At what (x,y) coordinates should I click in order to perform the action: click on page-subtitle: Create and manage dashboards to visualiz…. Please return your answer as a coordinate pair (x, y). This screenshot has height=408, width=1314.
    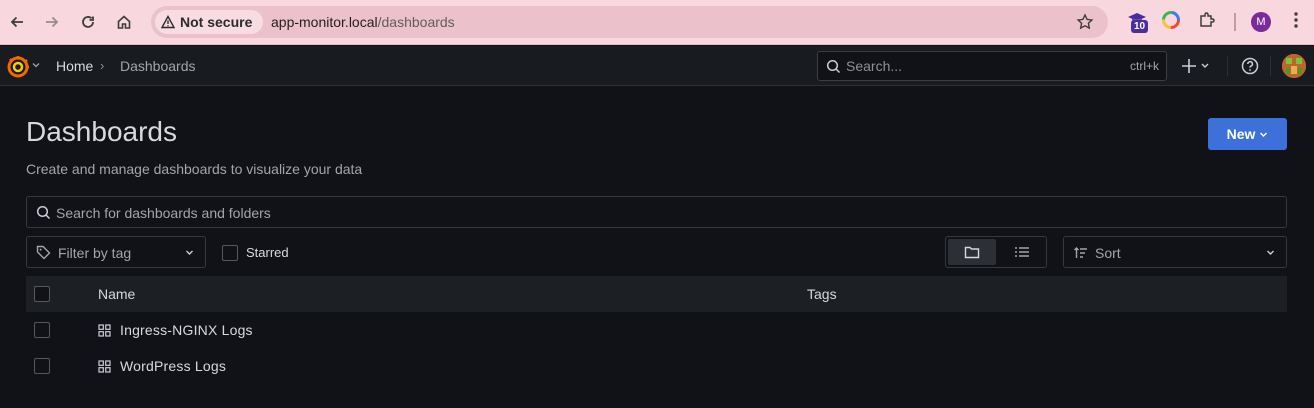
    Looking at the image, I should click on (194, 169).